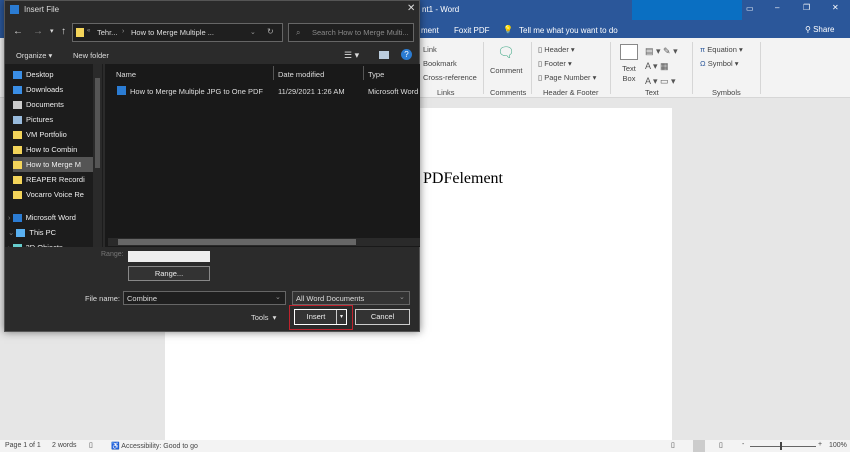 Image resolution: width=850 pixels, height=452 pixels. What do you see at coordinates (743, 444) in the screenshot?
I see `zoom-out-button: -` at bounding box center [743, 444].